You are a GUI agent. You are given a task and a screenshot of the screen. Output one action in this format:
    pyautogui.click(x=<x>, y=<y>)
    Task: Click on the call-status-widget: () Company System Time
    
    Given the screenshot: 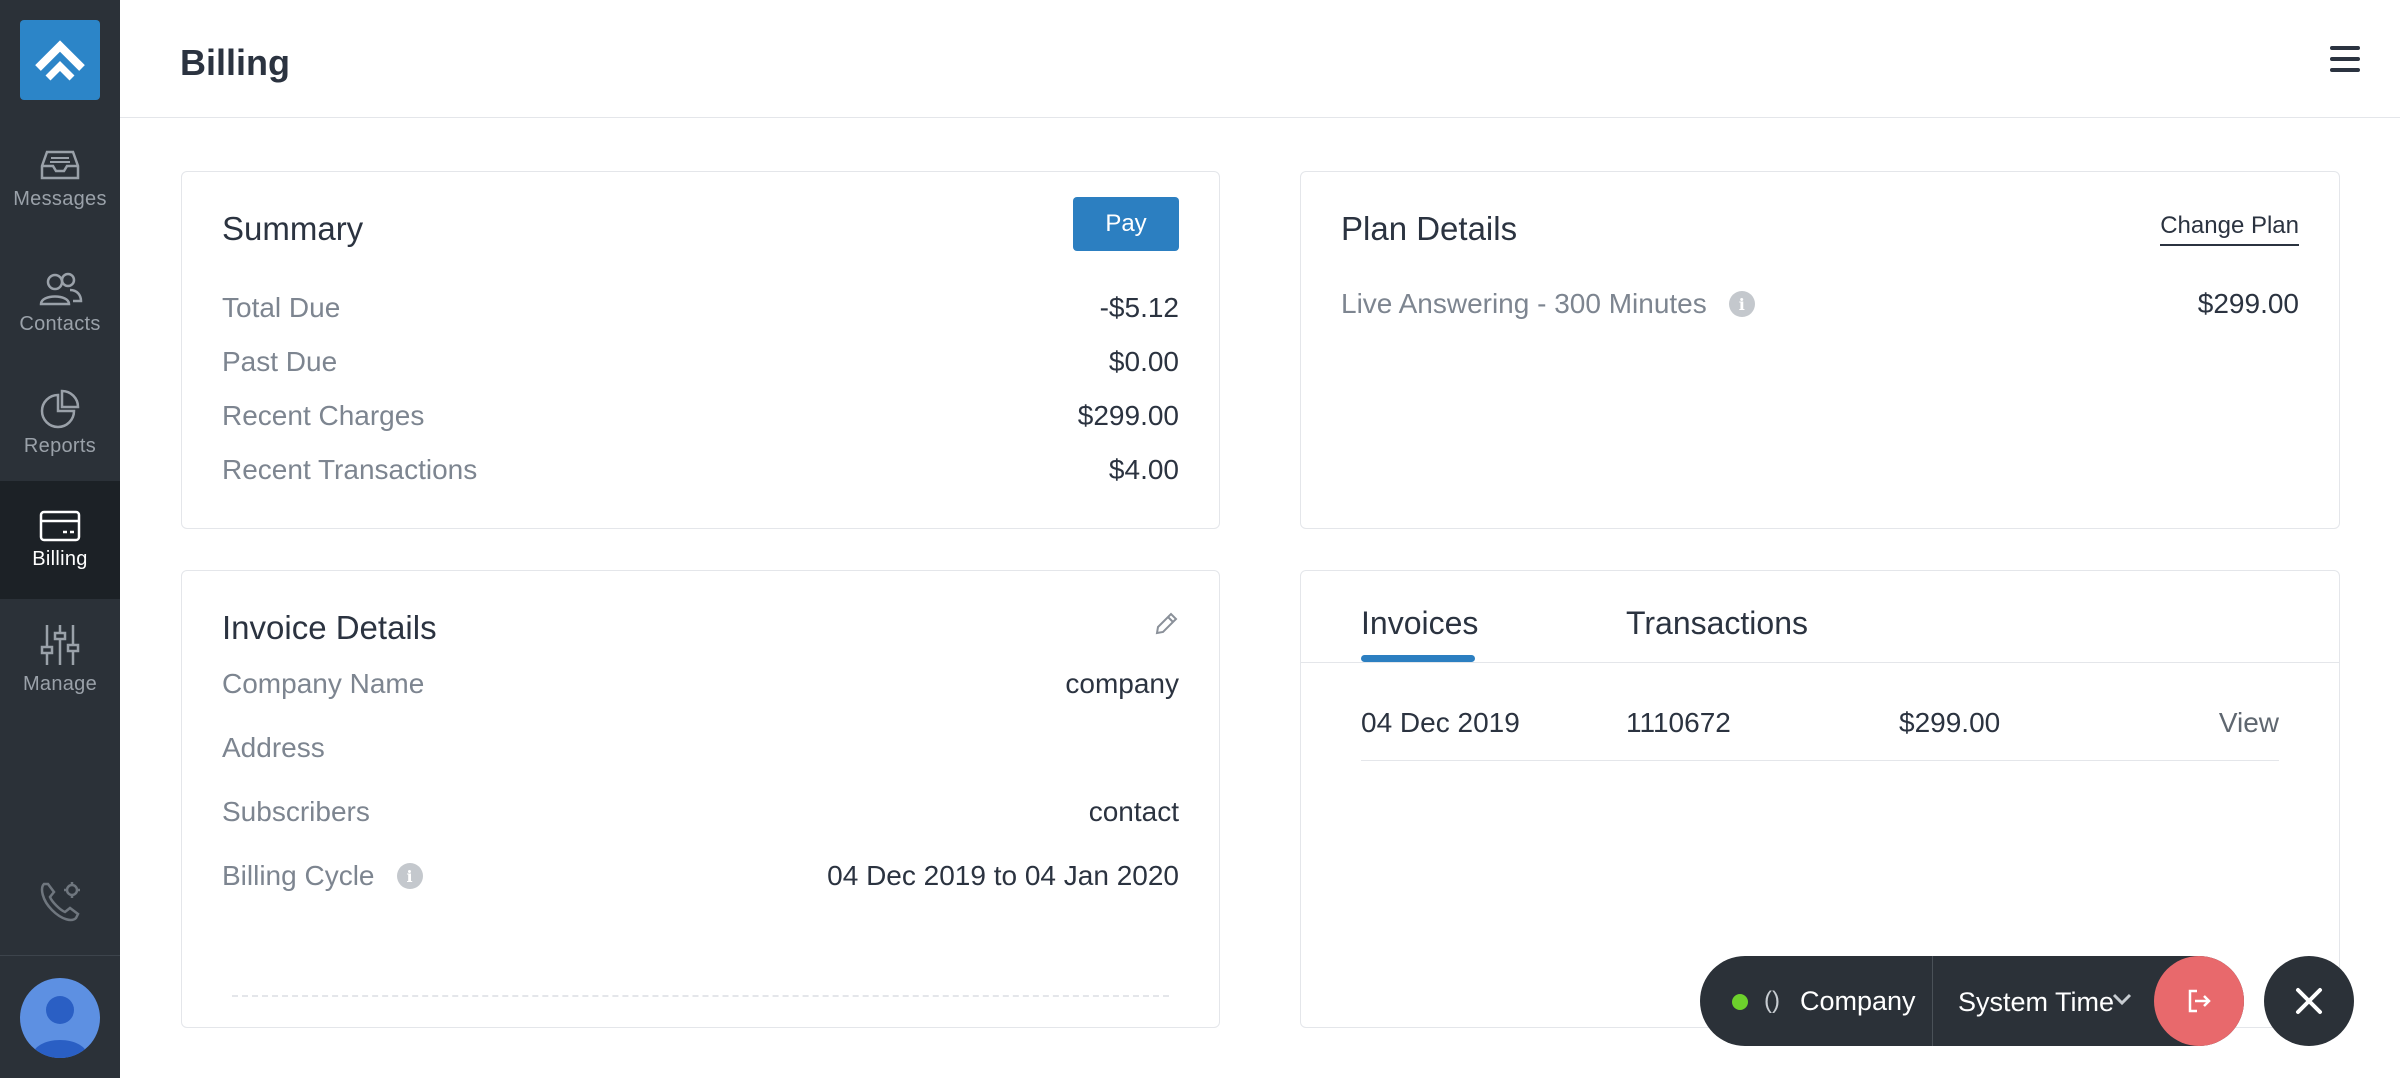 What is the action you would take?
    pyautogui.click(x=1972, y=1001)
    